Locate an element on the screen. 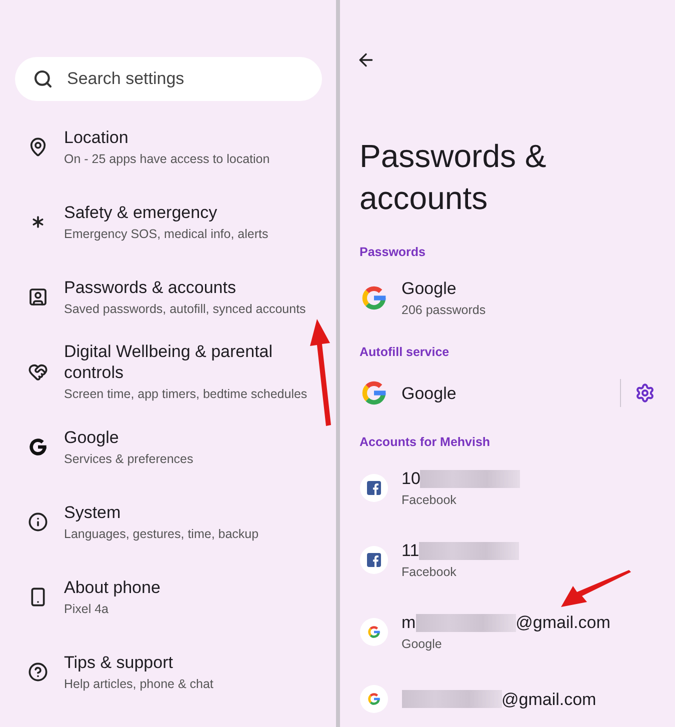  account-row: m @gmail.com Google is located at coordinates (507, 632).